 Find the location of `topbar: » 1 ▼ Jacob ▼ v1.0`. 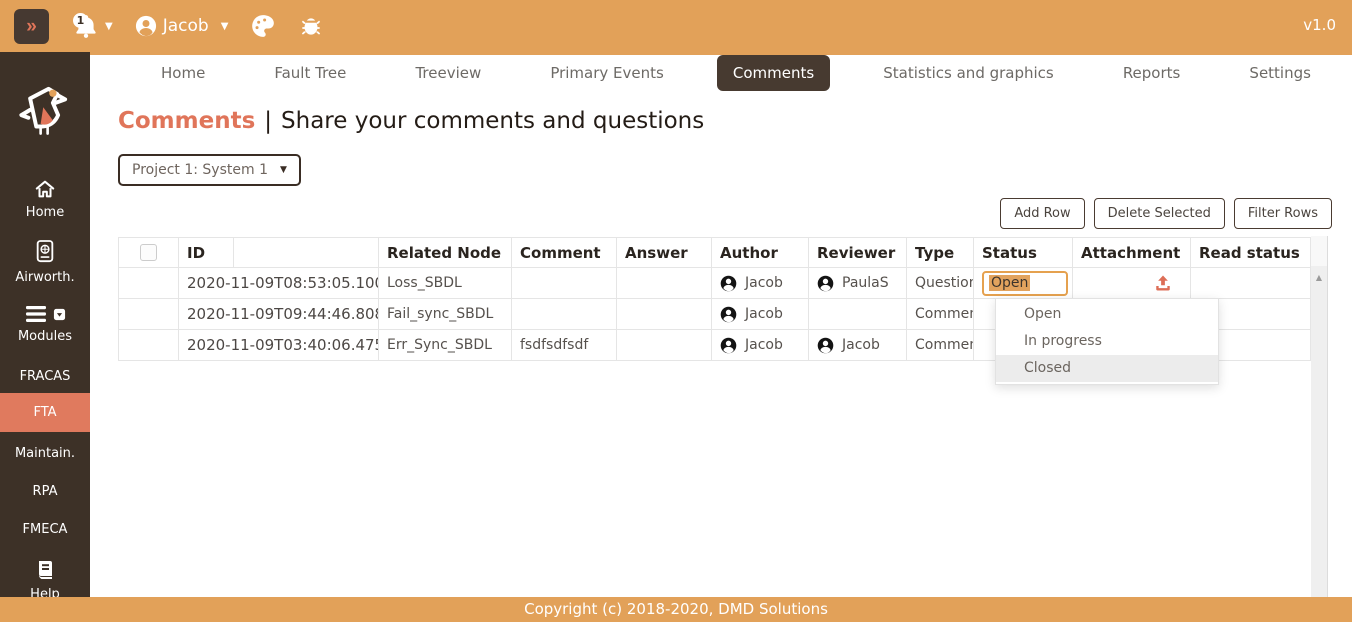

topbar: » 1 ▼ Jacob ▼ v1.0 is located at coordinates (676, 26).